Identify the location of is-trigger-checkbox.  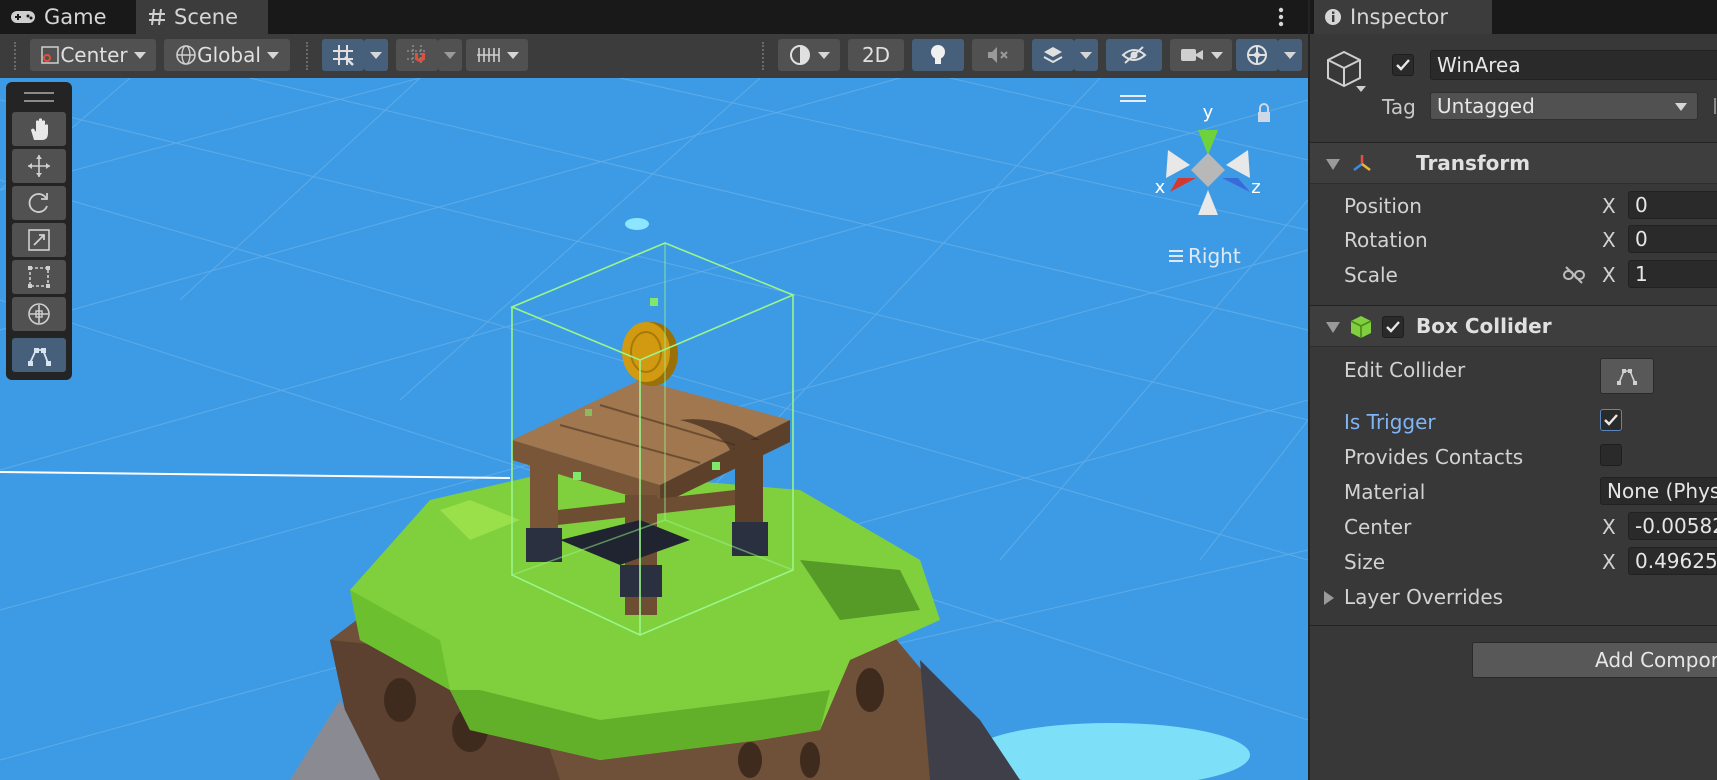
(1611, 420).